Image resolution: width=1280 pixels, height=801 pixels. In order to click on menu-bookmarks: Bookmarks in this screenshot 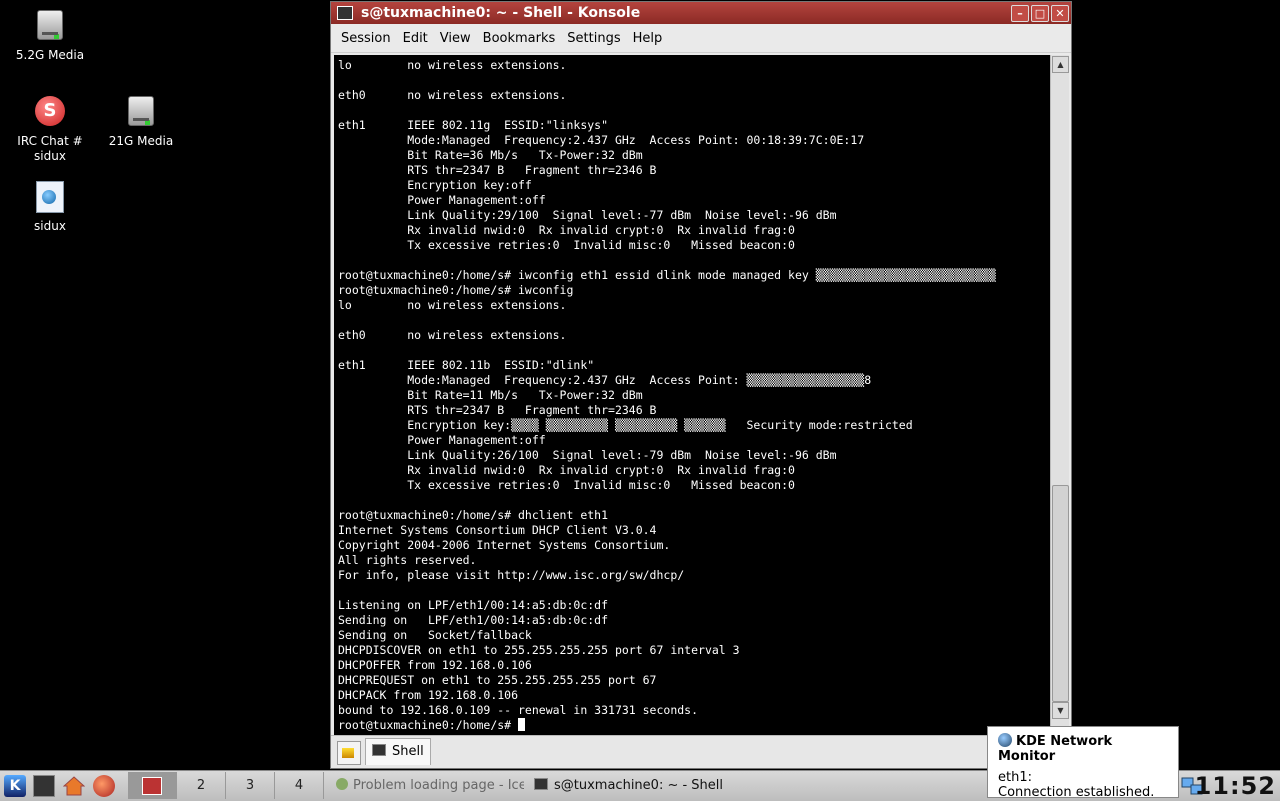, I will do `click(519, 38)`.